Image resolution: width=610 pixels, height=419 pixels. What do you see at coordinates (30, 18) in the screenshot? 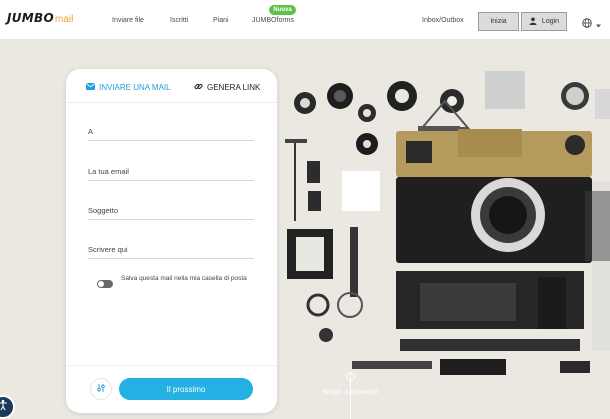
I see `logo-main-text: JUMBO` at bounding box center [30, 18].